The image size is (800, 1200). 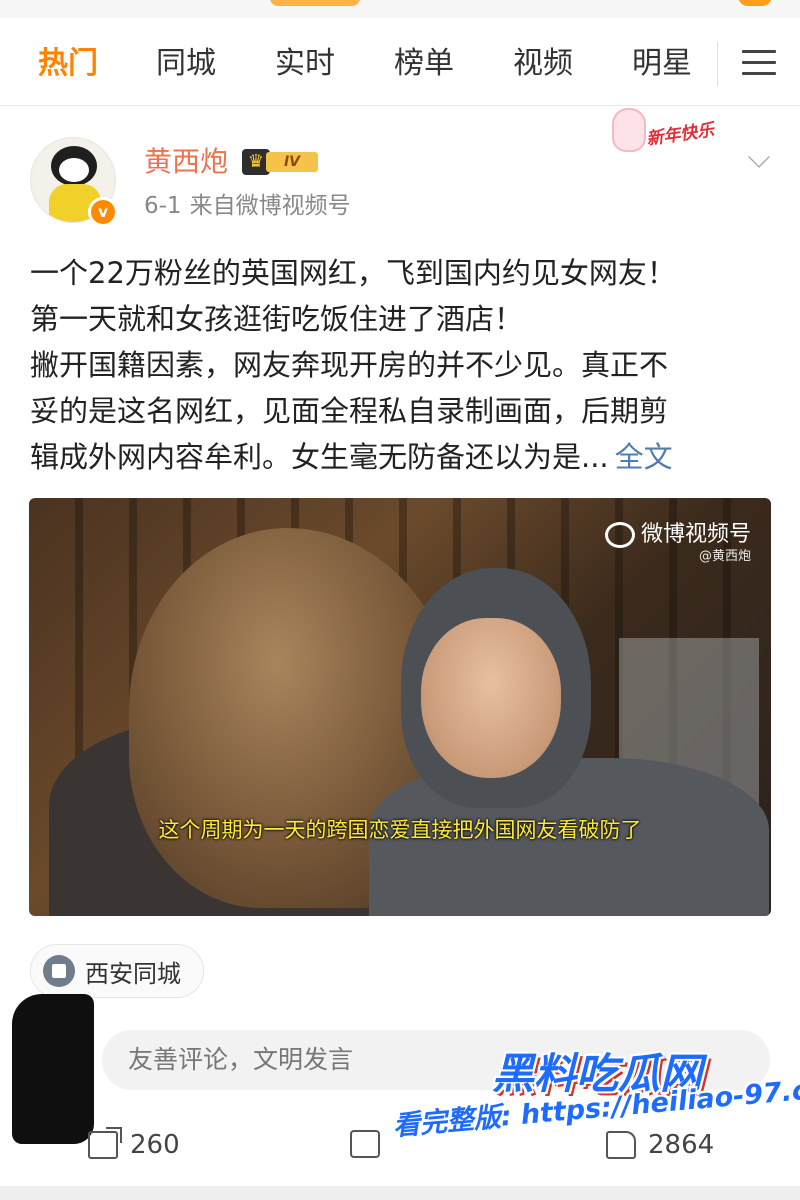 I want to click on hamburger-icon, so click(x=759, y=64).